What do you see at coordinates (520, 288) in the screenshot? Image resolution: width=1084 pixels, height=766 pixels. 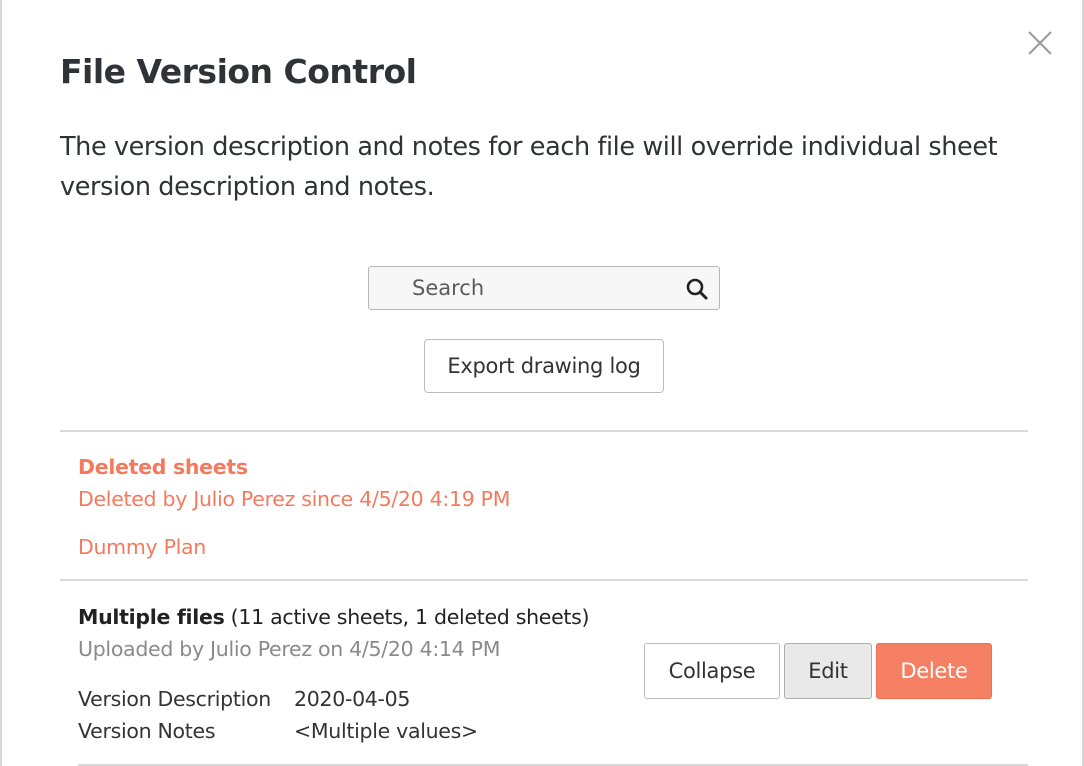 I see `search-input` at bounding box center [520, 288].